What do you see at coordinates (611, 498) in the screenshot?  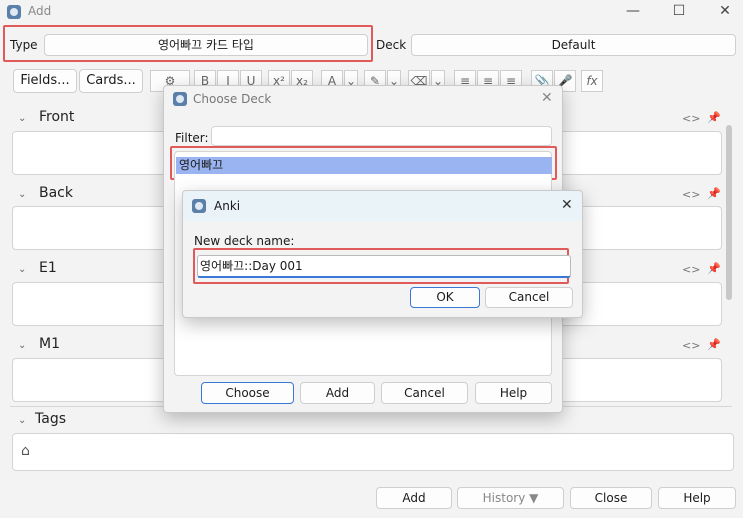 I see `close-button: Close` at bounding box center [611, 498].